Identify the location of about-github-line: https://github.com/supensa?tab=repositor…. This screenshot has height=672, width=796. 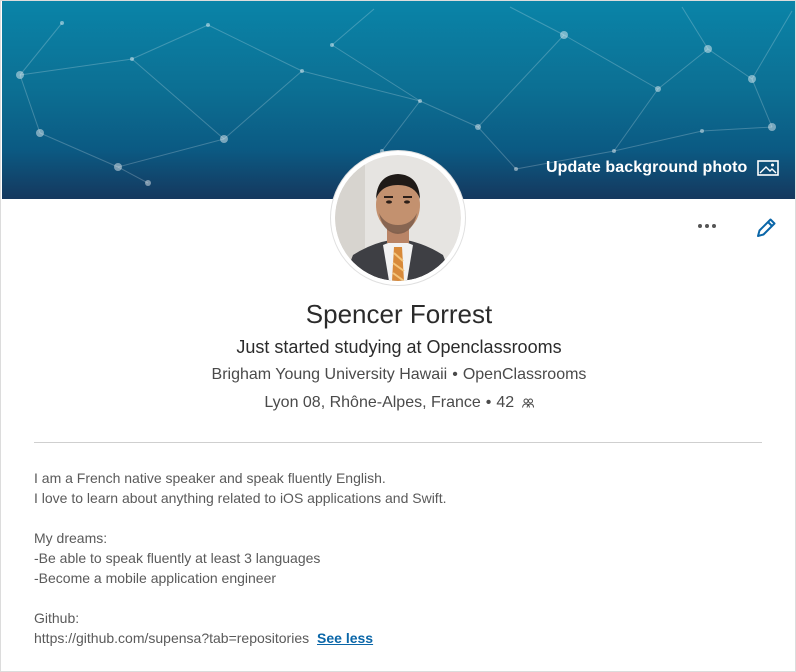
(404, 638).